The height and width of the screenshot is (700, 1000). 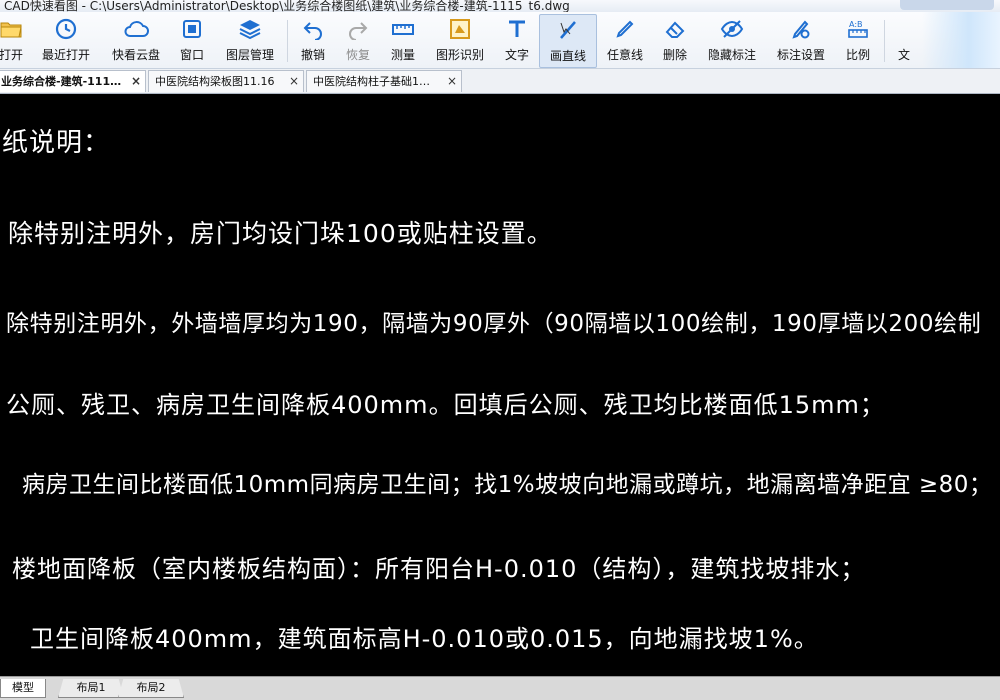 What do you see at coordinates (517, 29) in the screenshot?
I see `text-icon` at bounding box center [517, 29].